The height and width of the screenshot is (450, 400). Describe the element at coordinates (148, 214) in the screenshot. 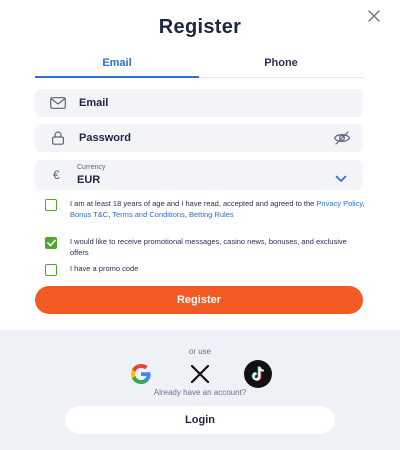

I see `terms-link: Terms and Conditions` at that location.